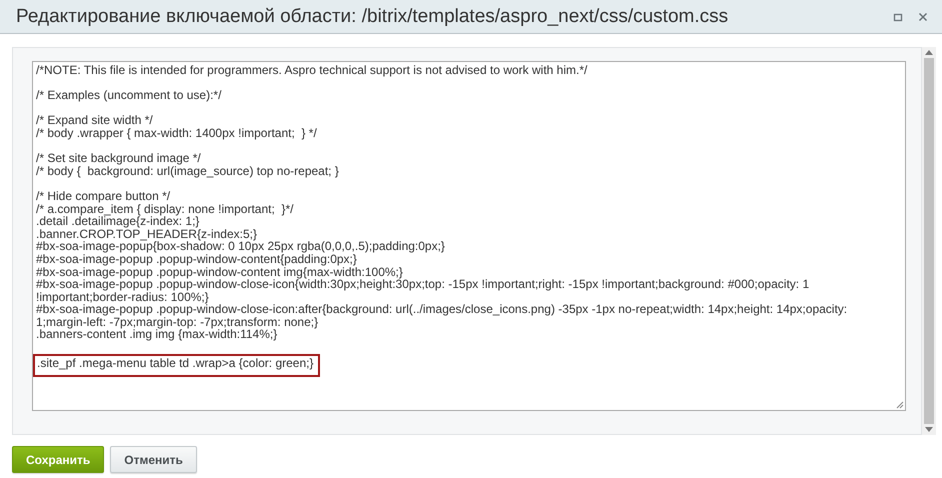 This screenshot has width=942, height=478. What do you see at coordinates (923, 17) in the screenshot?
I see `close-icon` at bounding box center [923, 17].